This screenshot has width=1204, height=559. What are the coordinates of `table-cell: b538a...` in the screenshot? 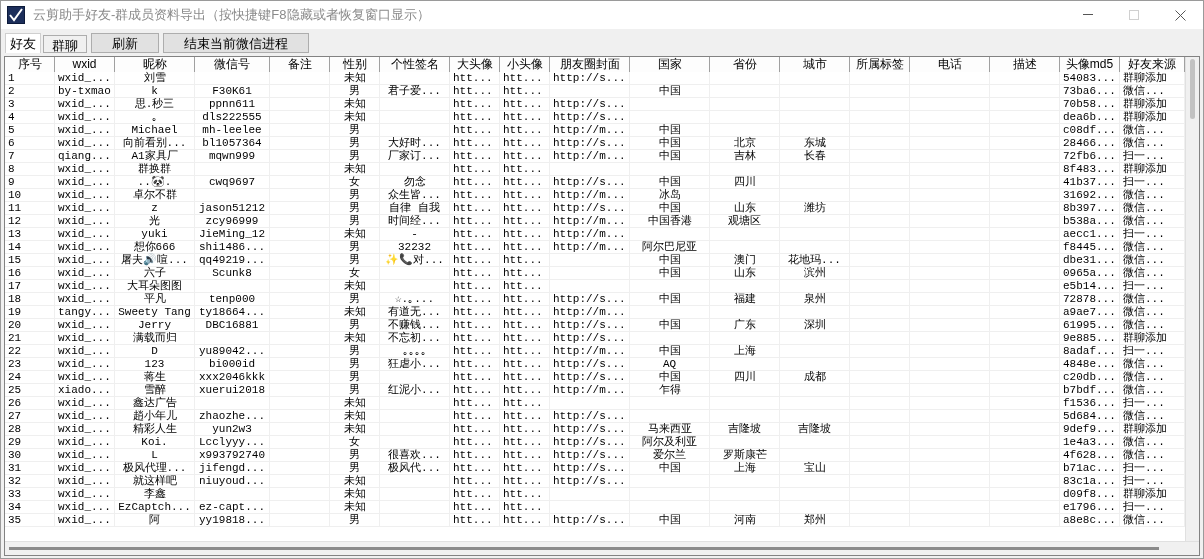 It's located at (1090, 221).